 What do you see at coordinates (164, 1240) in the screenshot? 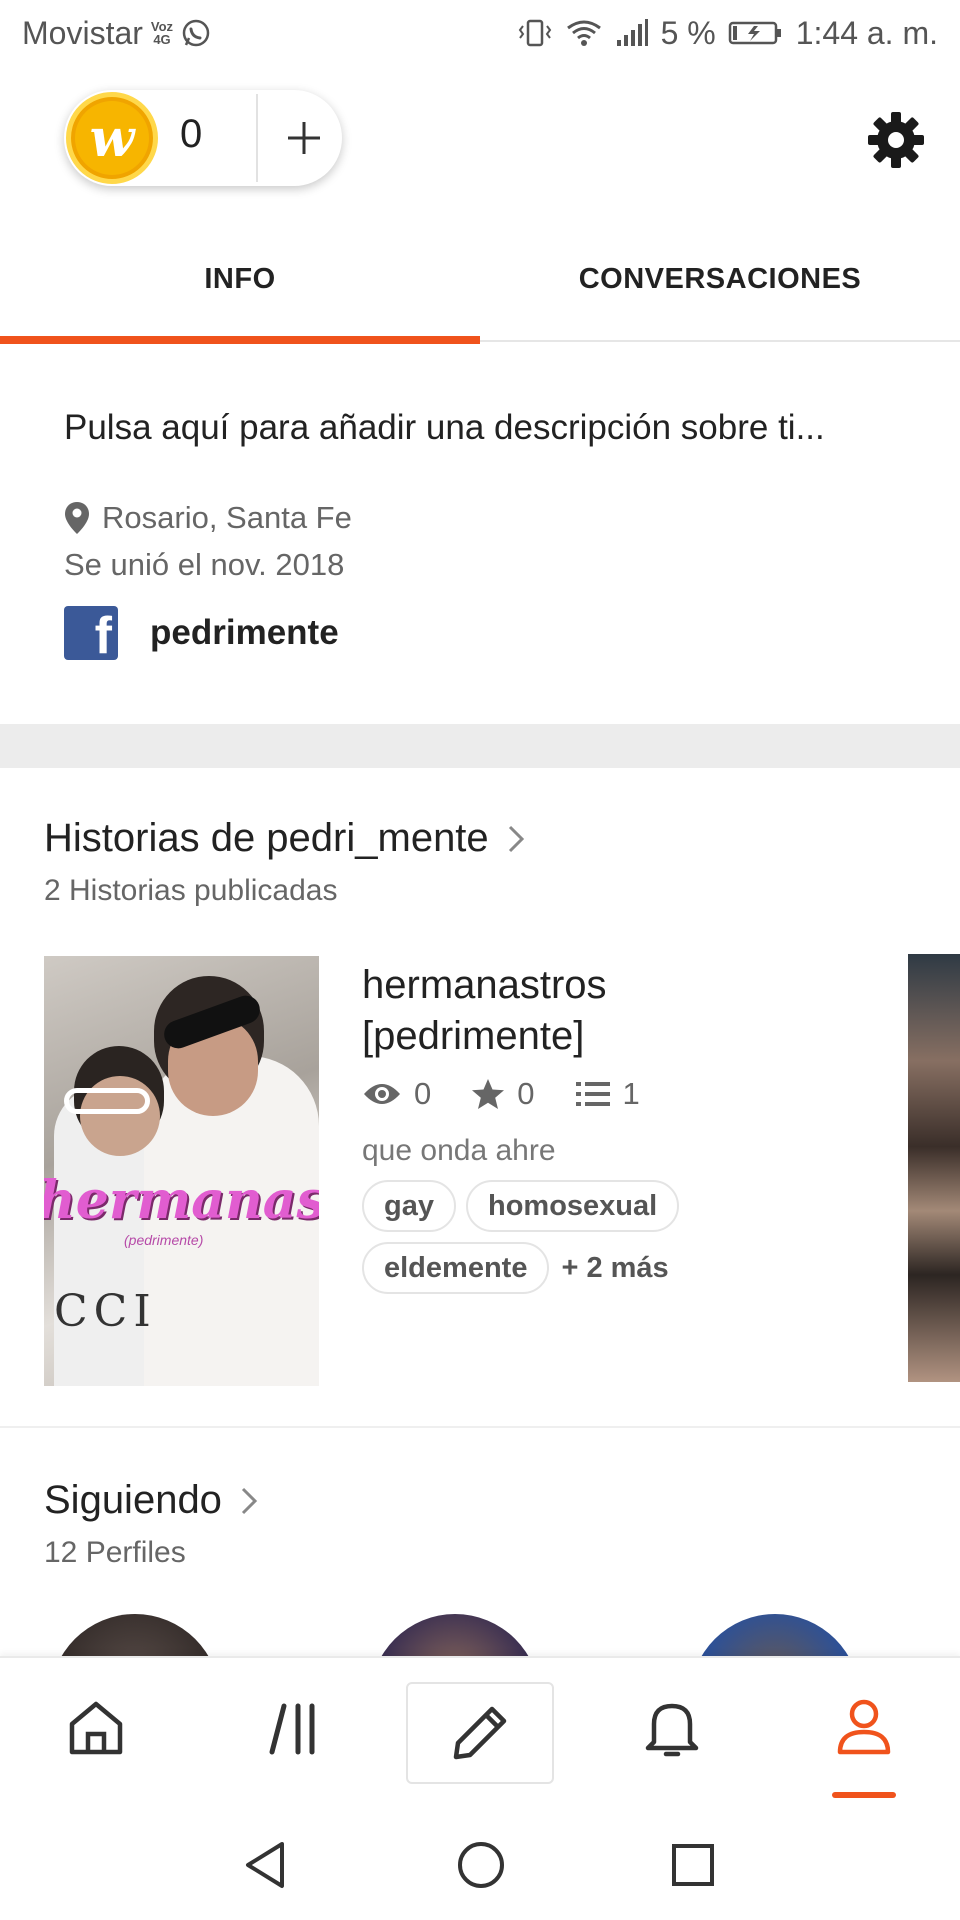
I see `cover-subtitle: (pedrimente)` at bounding box center [164, 1240].